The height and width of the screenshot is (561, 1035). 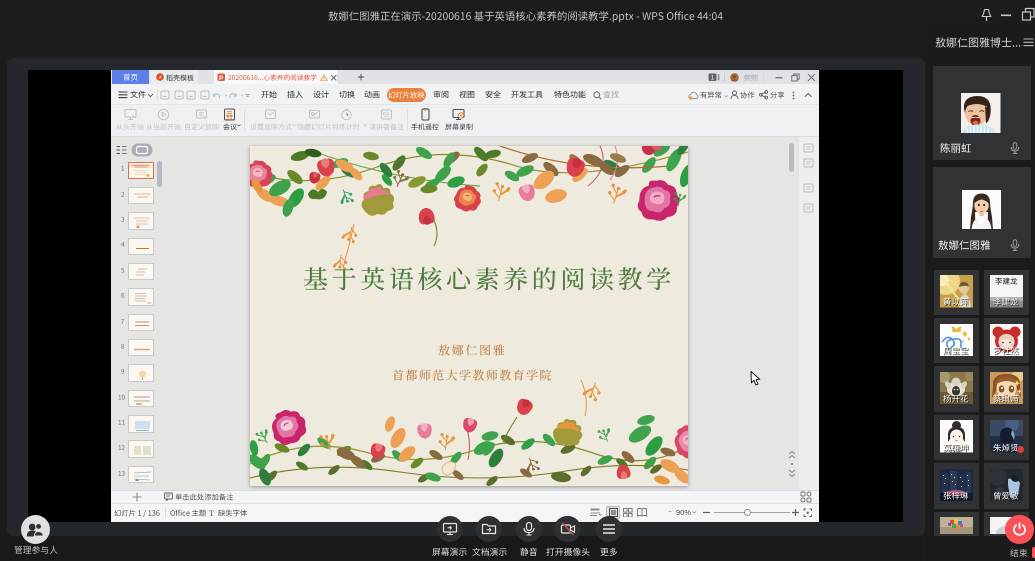 I want to click on svg-text: P, so click(x=221, y=78).